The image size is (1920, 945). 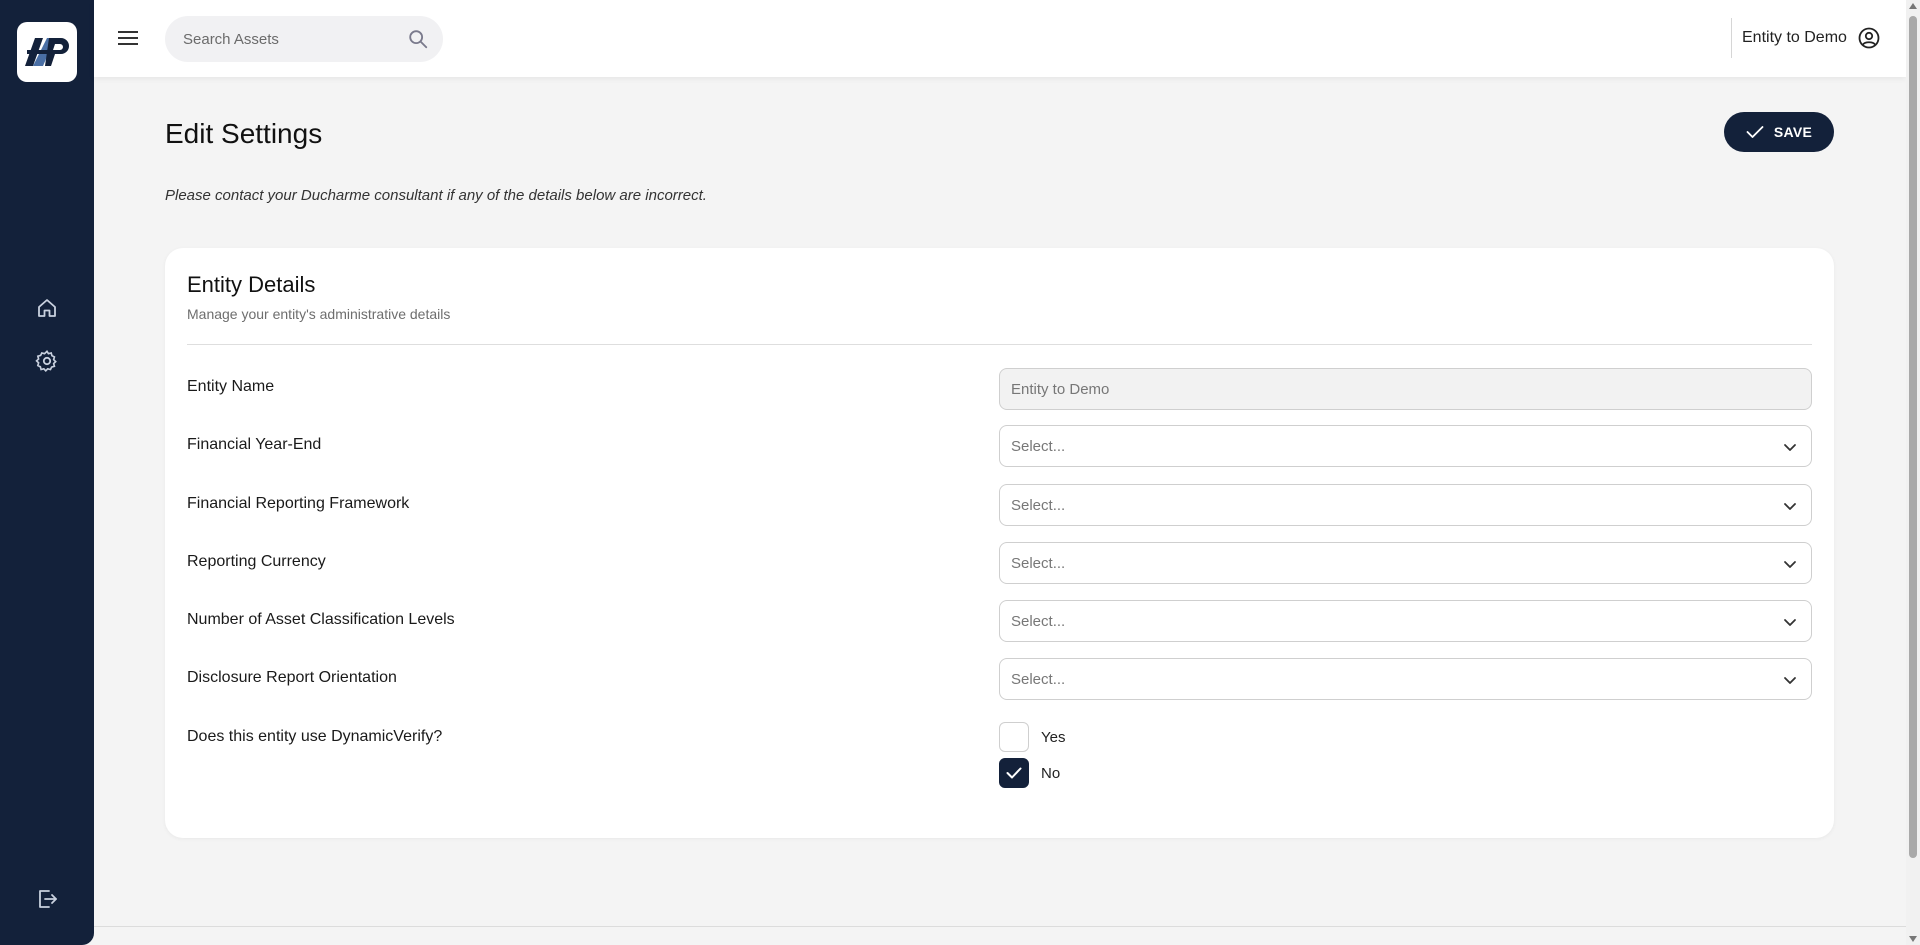 What do you see at coordinates (1869, 38) in the screenshot?
I see `user-circle-icon` at bounding box center [1869, 38].